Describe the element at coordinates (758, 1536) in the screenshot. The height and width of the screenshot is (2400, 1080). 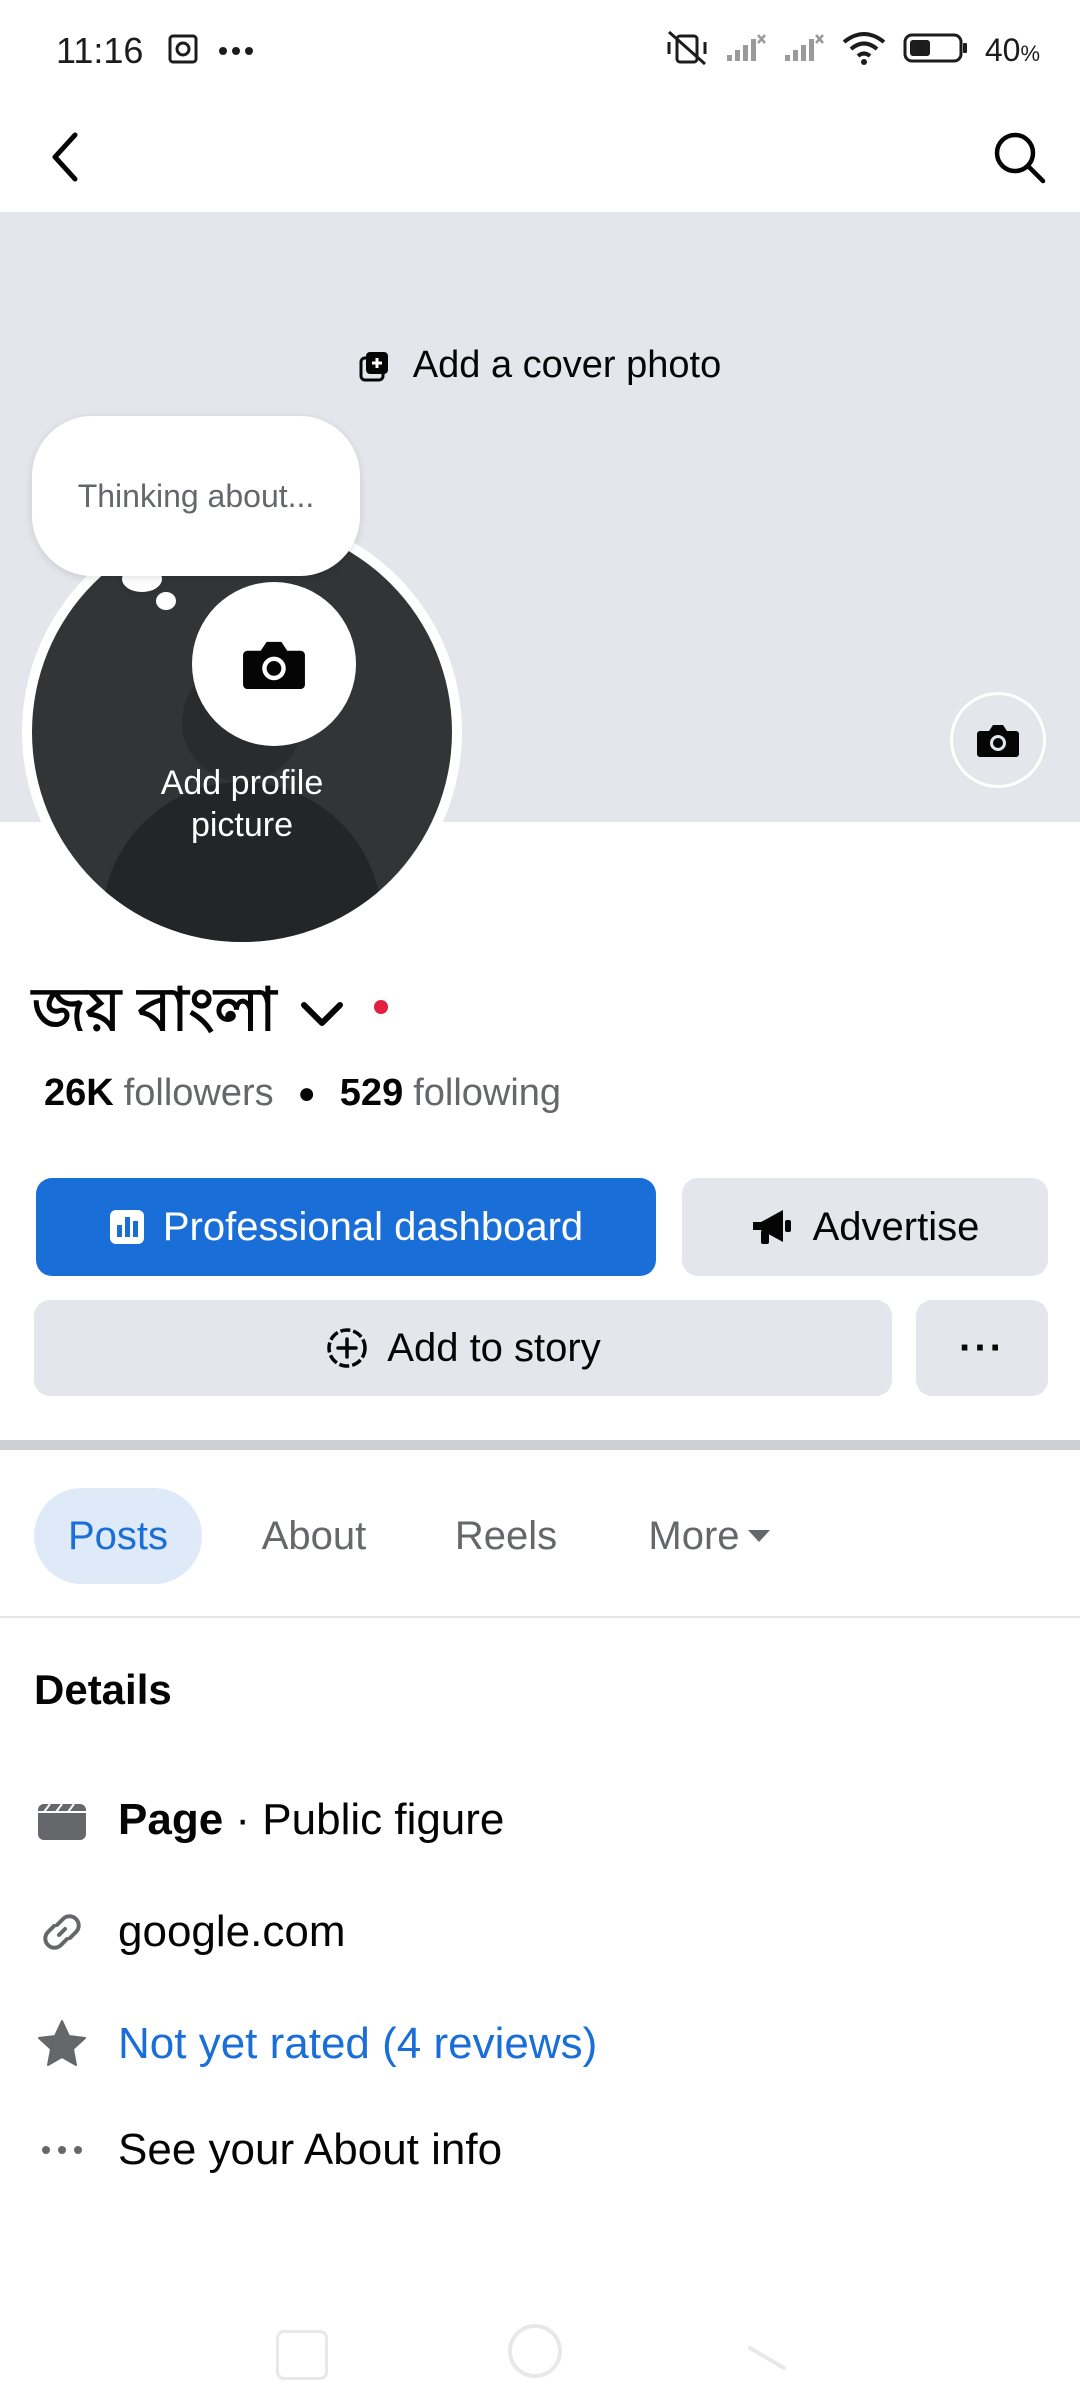
I see `caret-down-icon` at that location.